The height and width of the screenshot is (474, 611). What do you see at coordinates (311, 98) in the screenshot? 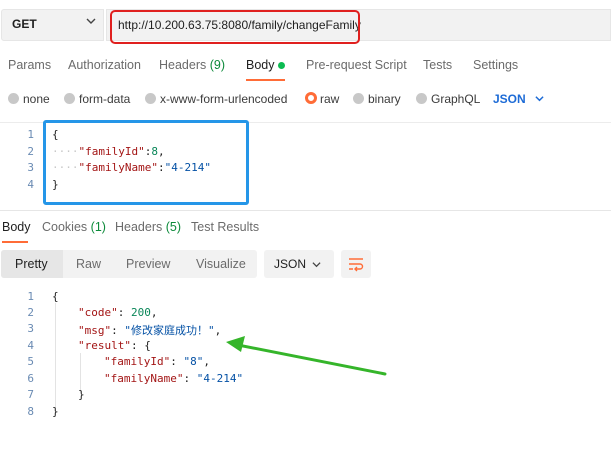
I see `radio-raw` at bounding box center [311, 98].